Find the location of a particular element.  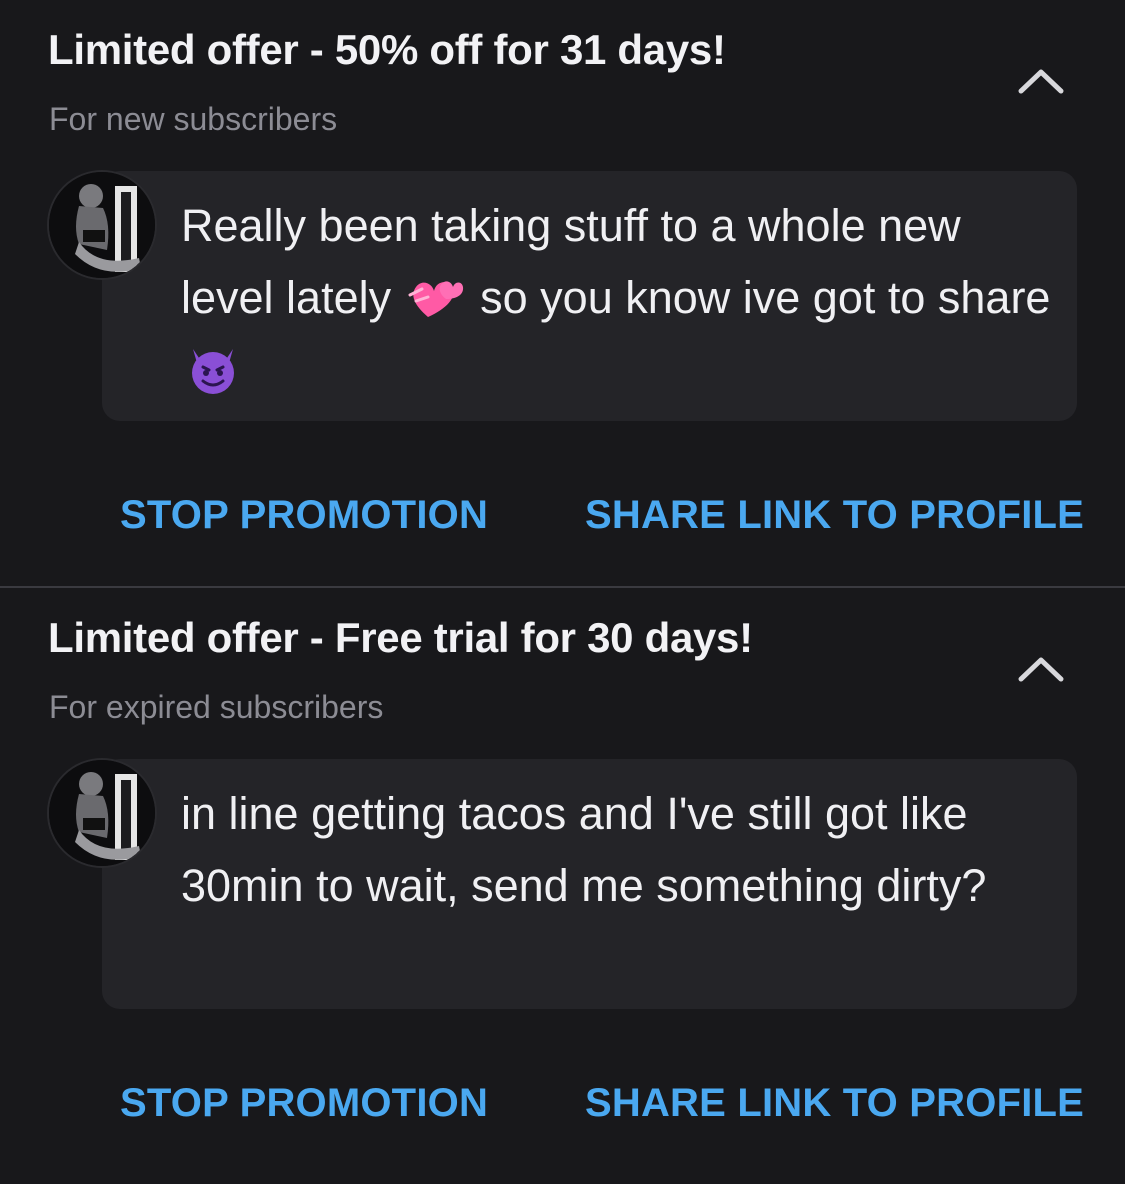

promotion-title: Limited offer - 50% off for 31 days! is located at coordinates (387, 49).